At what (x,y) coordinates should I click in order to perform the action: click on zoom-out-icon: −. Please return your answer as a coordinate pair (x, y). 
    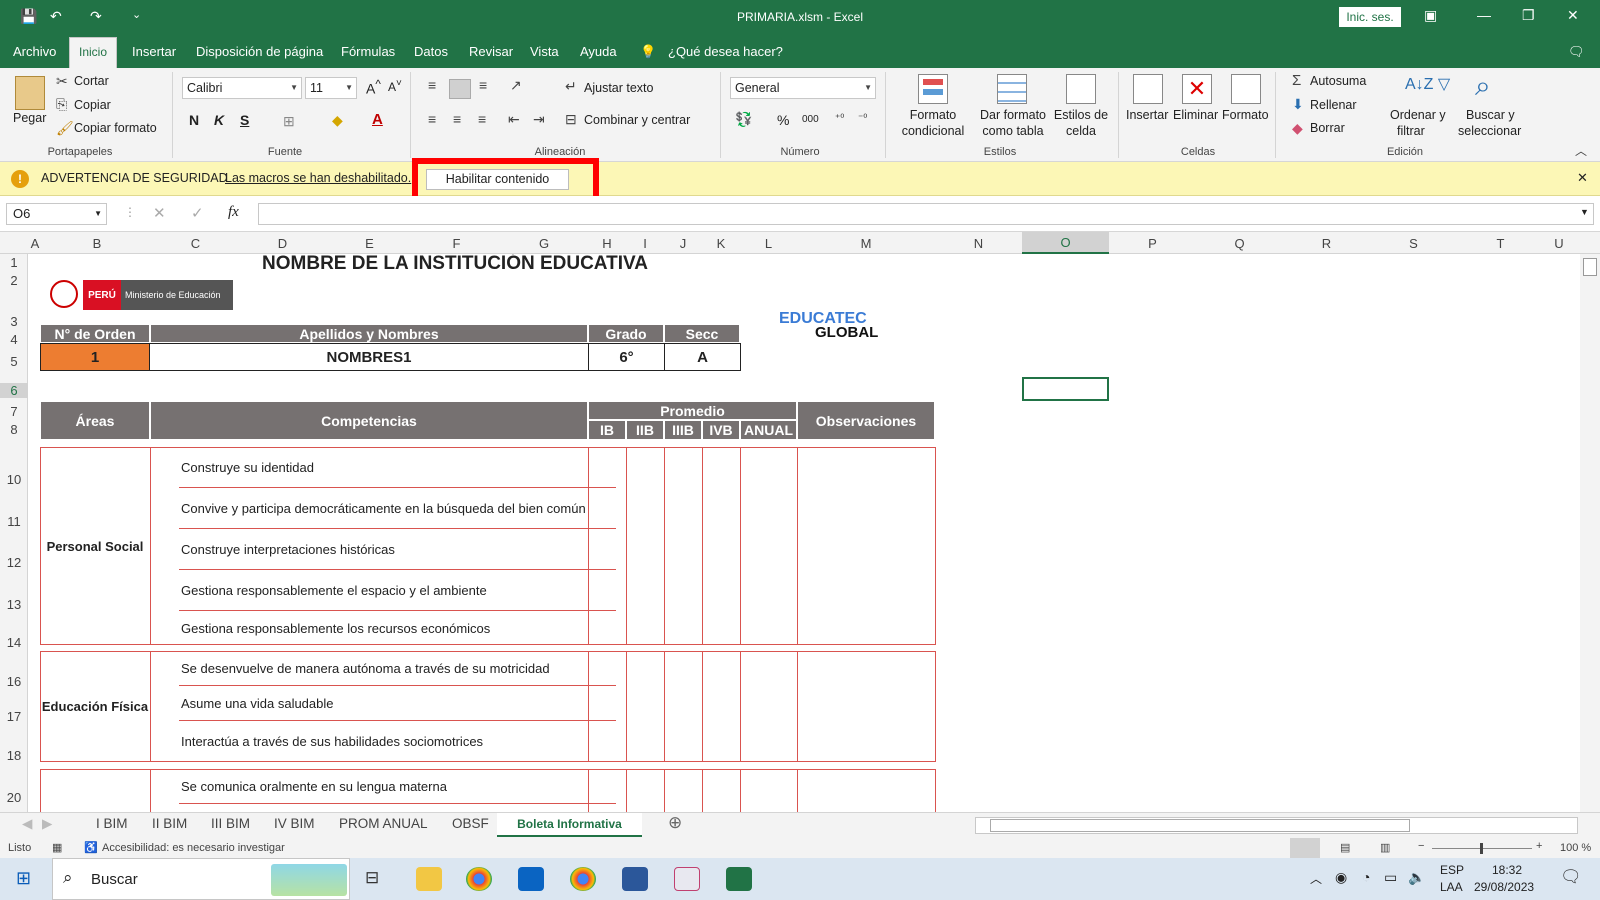
    Looking at the image, I should click on (1421, 846).